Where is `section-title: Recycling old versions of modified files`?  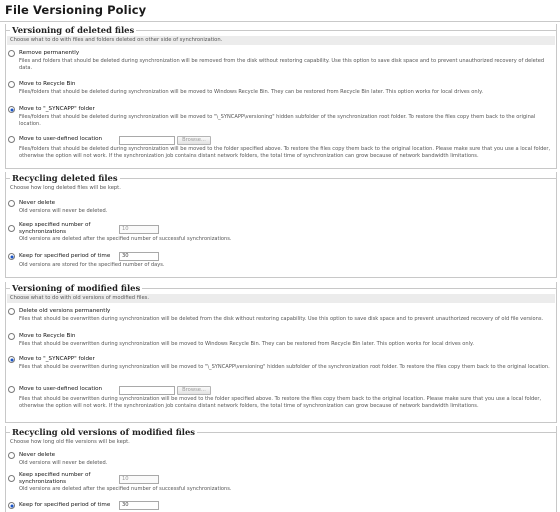 section-title: Recycling old versions of modified files is located at coordinates (104, 432).